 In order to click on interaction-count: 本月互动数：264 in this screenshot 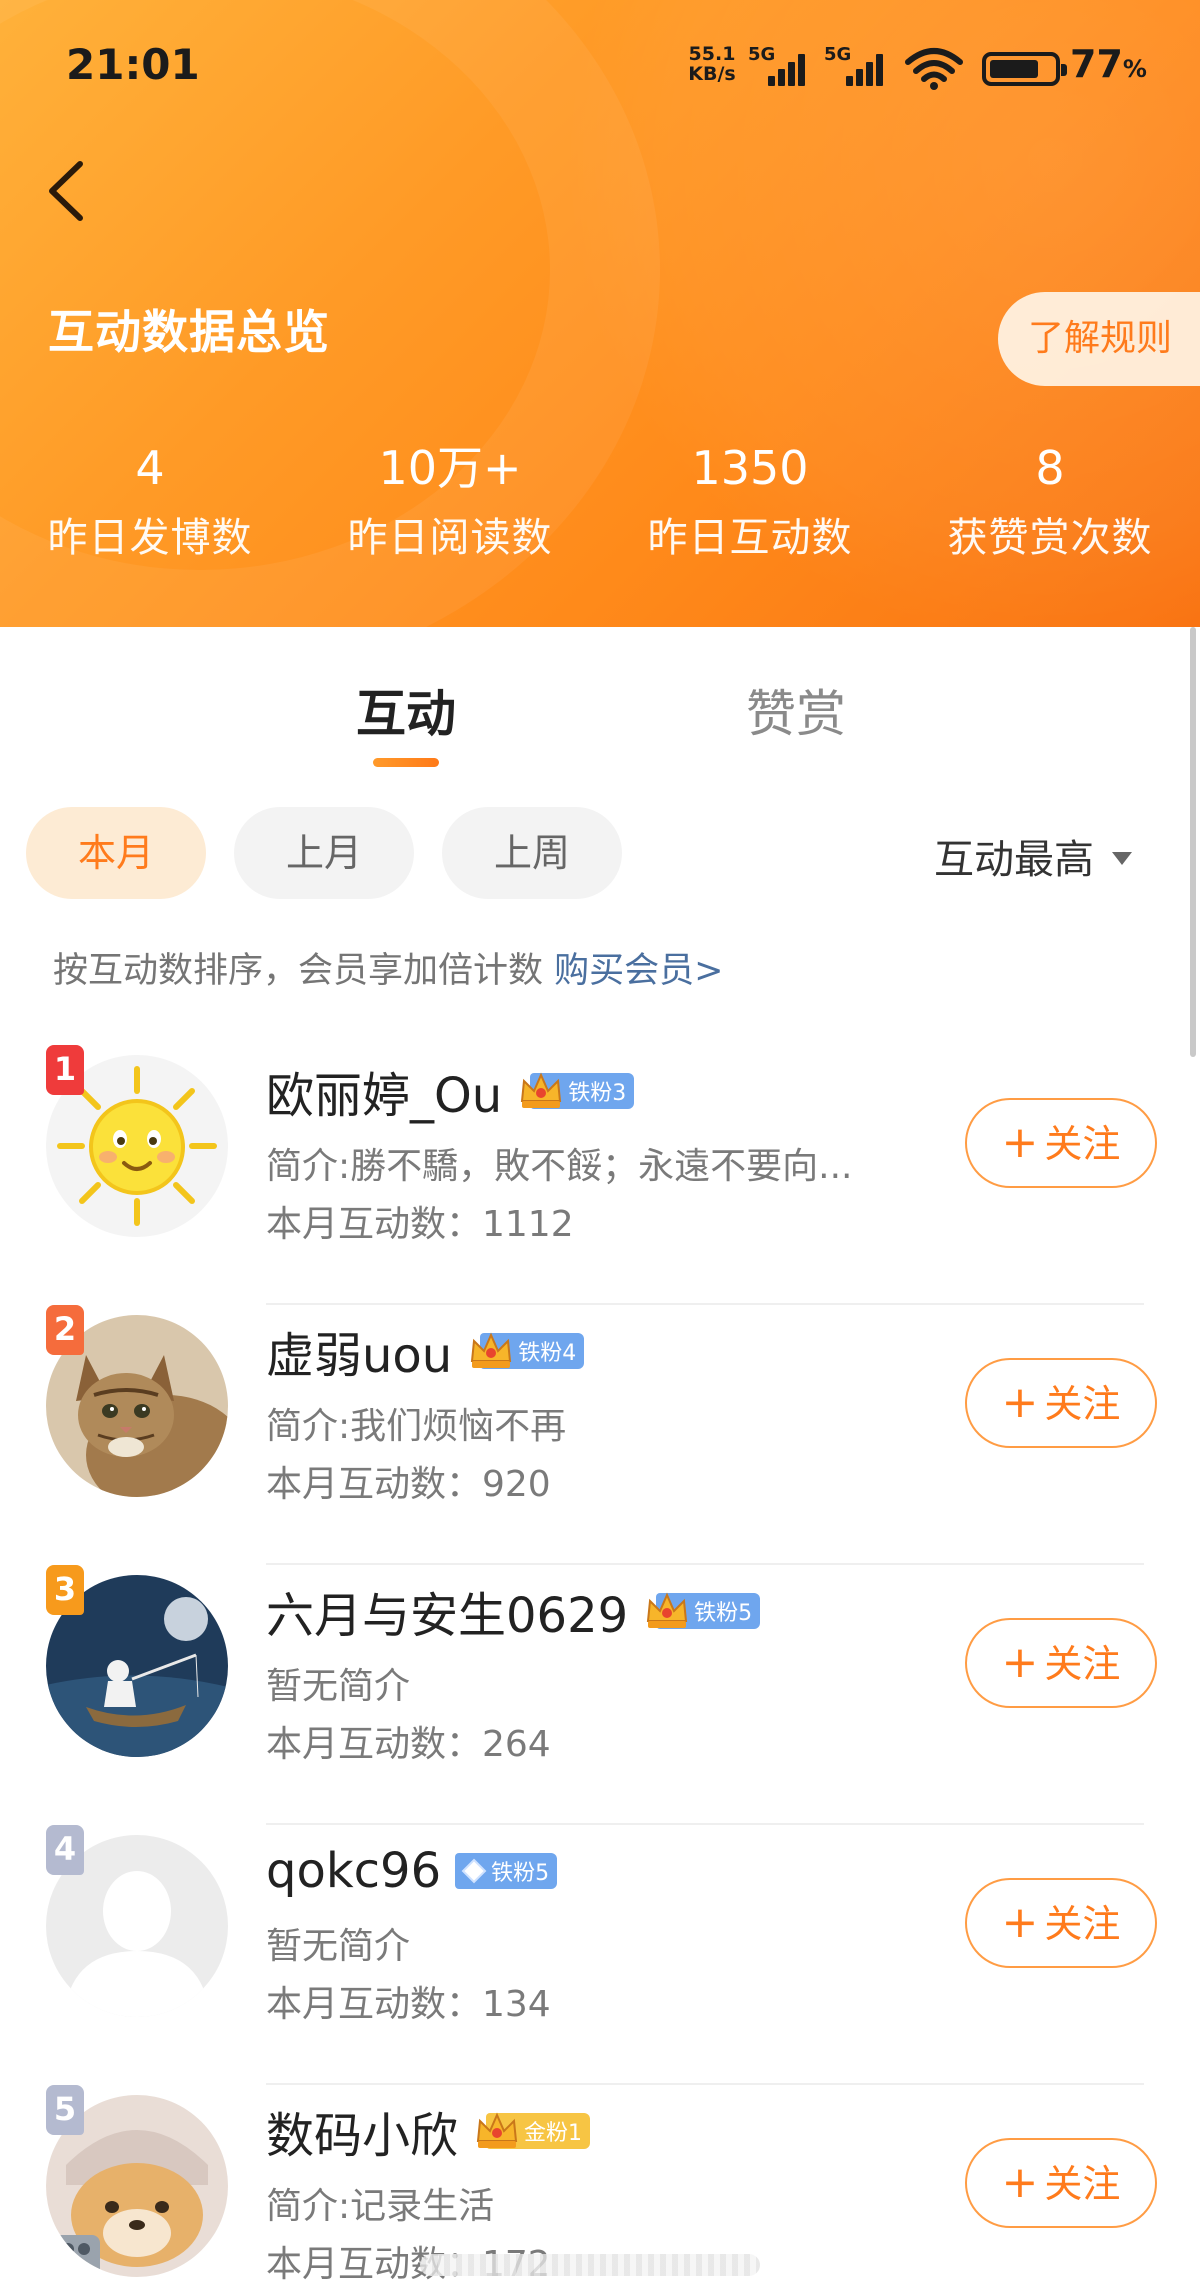, I will do `click(408, 1744)`.